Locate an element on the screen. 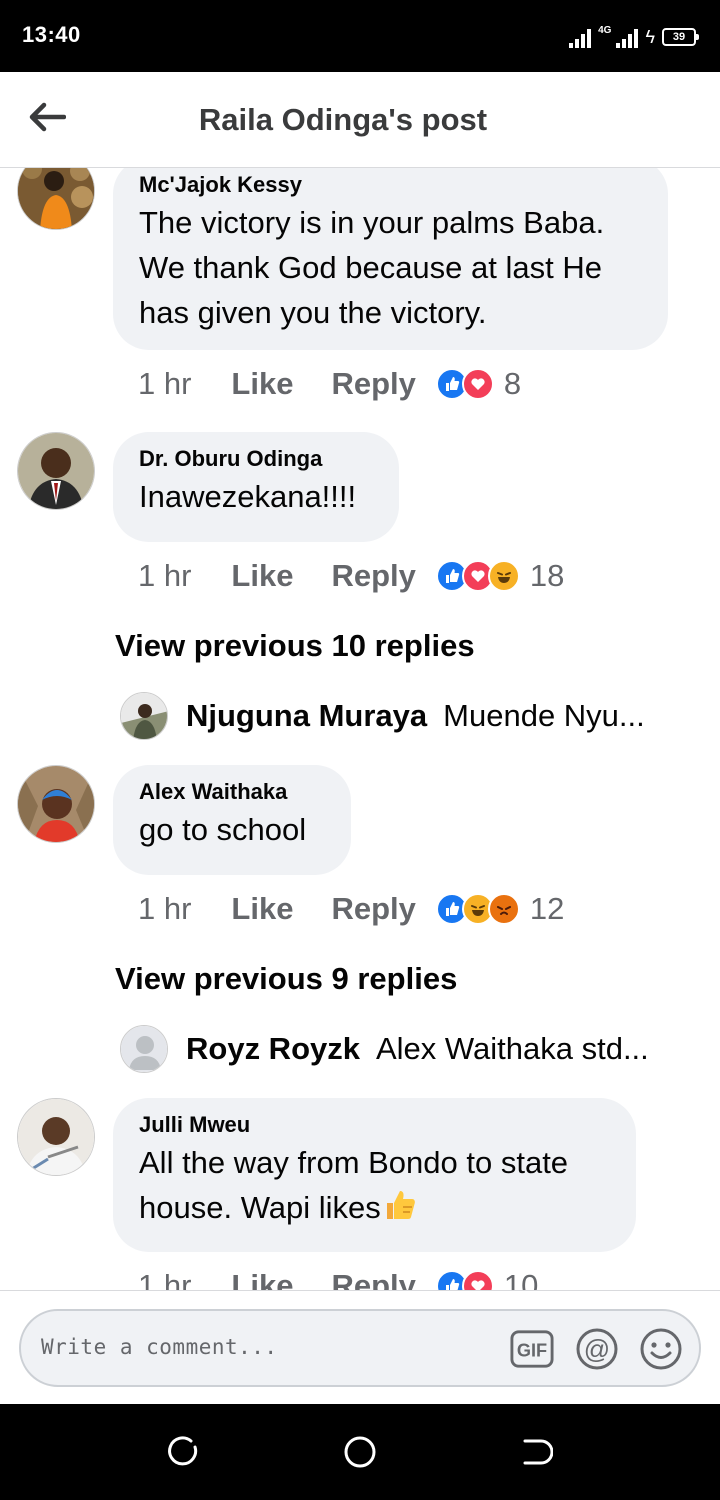  comment-composer-bar: Write a comment... GIF @ is located at coordinates (360, 1347).